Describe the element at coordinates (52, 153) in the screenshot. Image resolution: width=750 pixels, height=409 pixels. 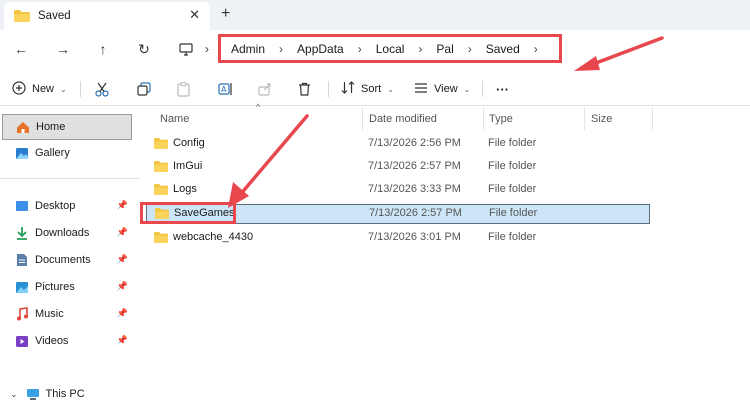
I see `sidebar-item-label: Gallery` at that location.